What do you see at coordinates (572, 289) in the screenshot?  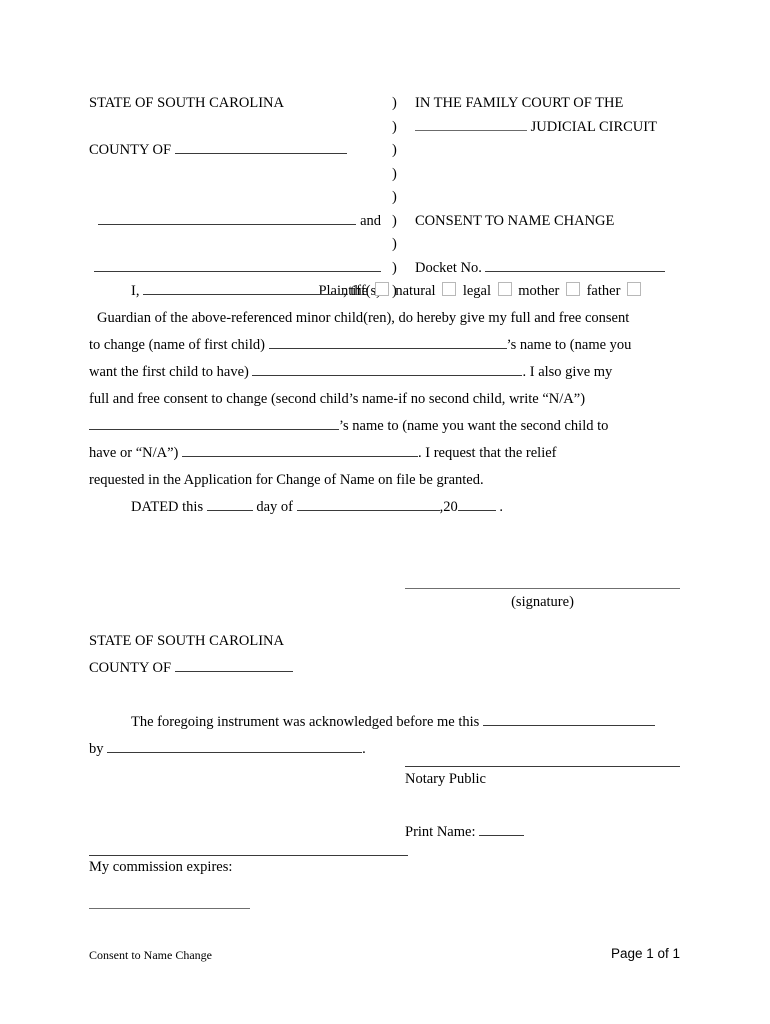 I see `checkbox-father` at bounding box center [572, 289].